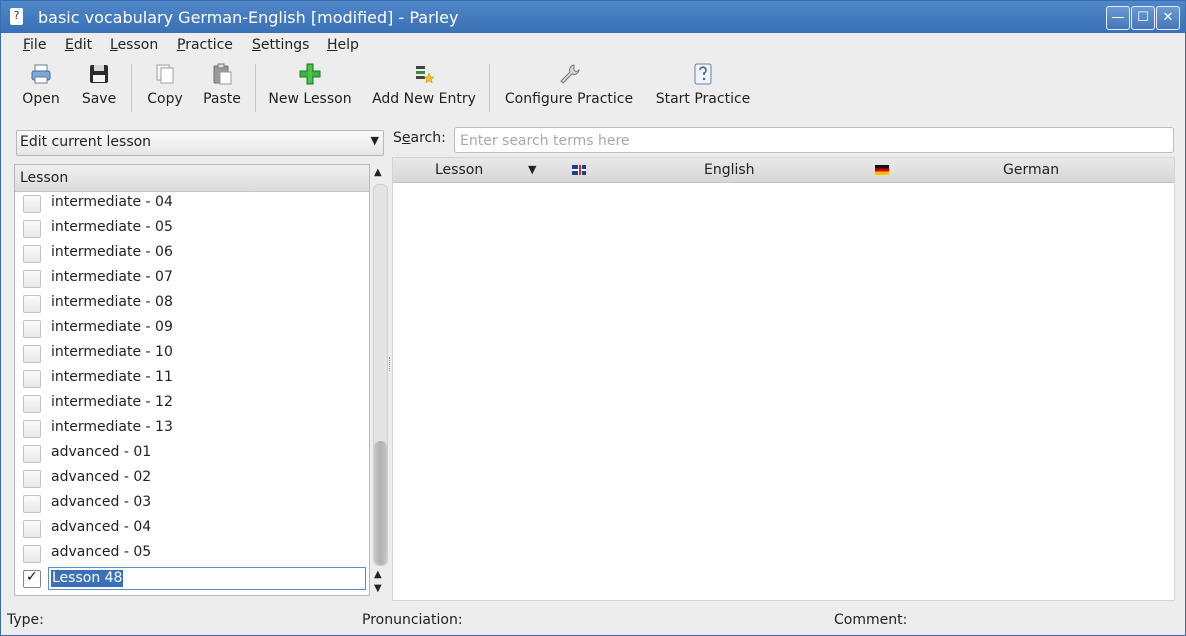 The width and height of the screenshot is (1186, 636). What do you see at coordinates (424, 99) in the screenshot?
I see `add-new-entry-label: Add New Entry` at bounding box center [424, 99].